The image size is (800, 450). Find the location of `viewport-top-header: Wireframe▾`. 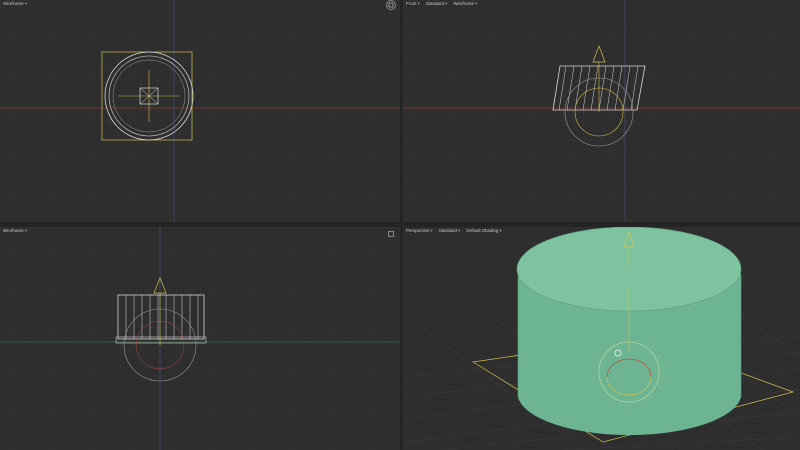

viewport-top-header: Wireframe▾ is located at coordinates (15, 4).